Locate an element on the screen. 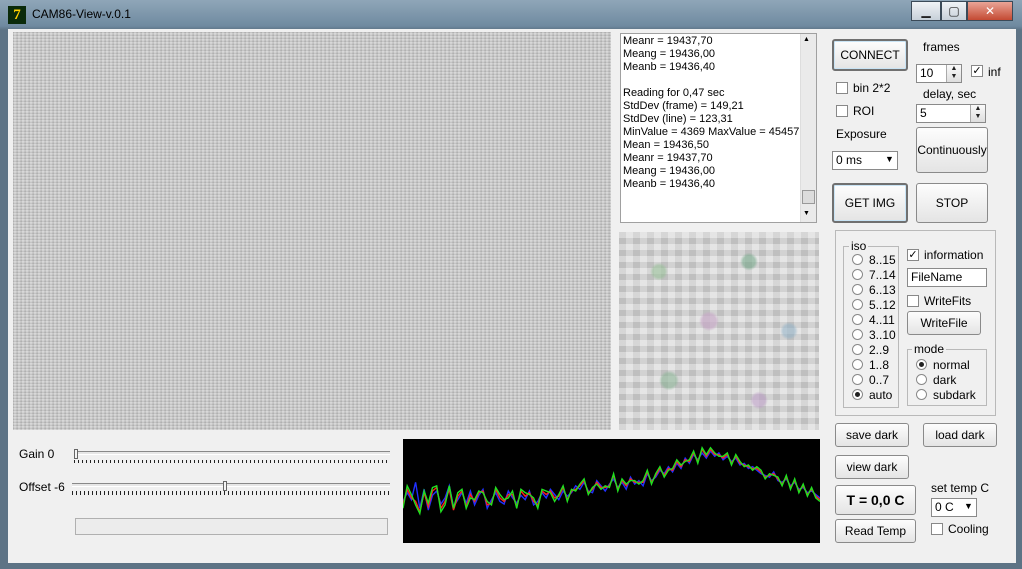 This screenshot has width=1022, height=569. get-img-button: GET IMG is located at coordinates (870, 203).